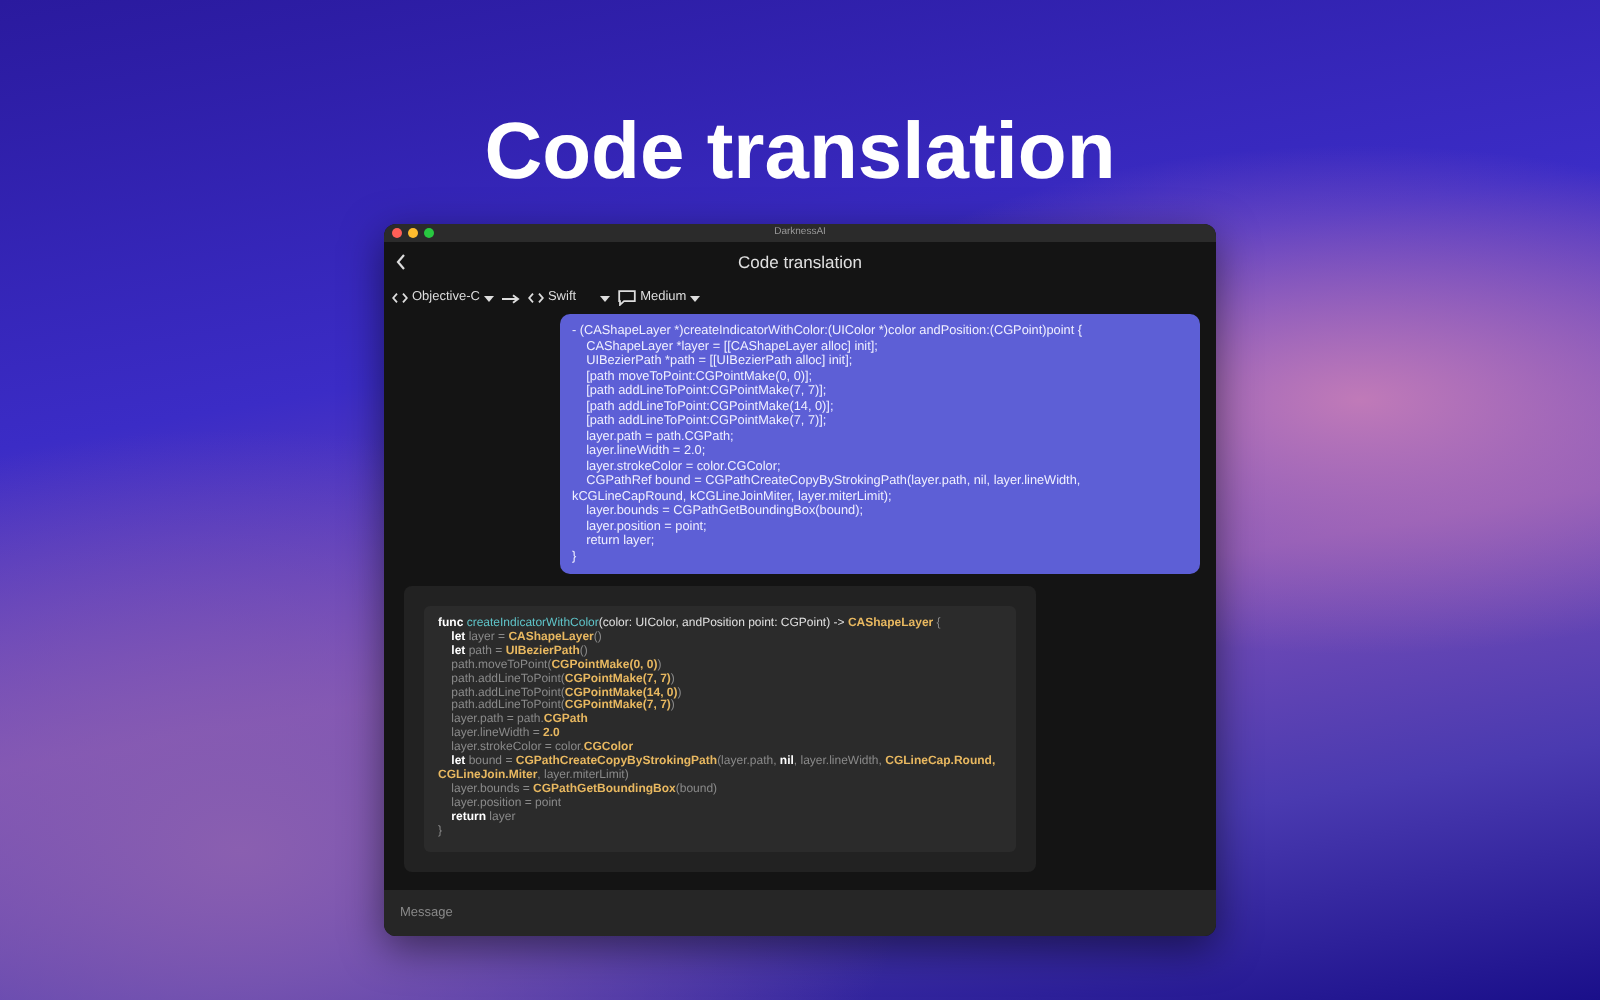  What do you see at coordinates (429, 233) in the screenshot?
I see `zoom-button` at bounding box center [429, 233].